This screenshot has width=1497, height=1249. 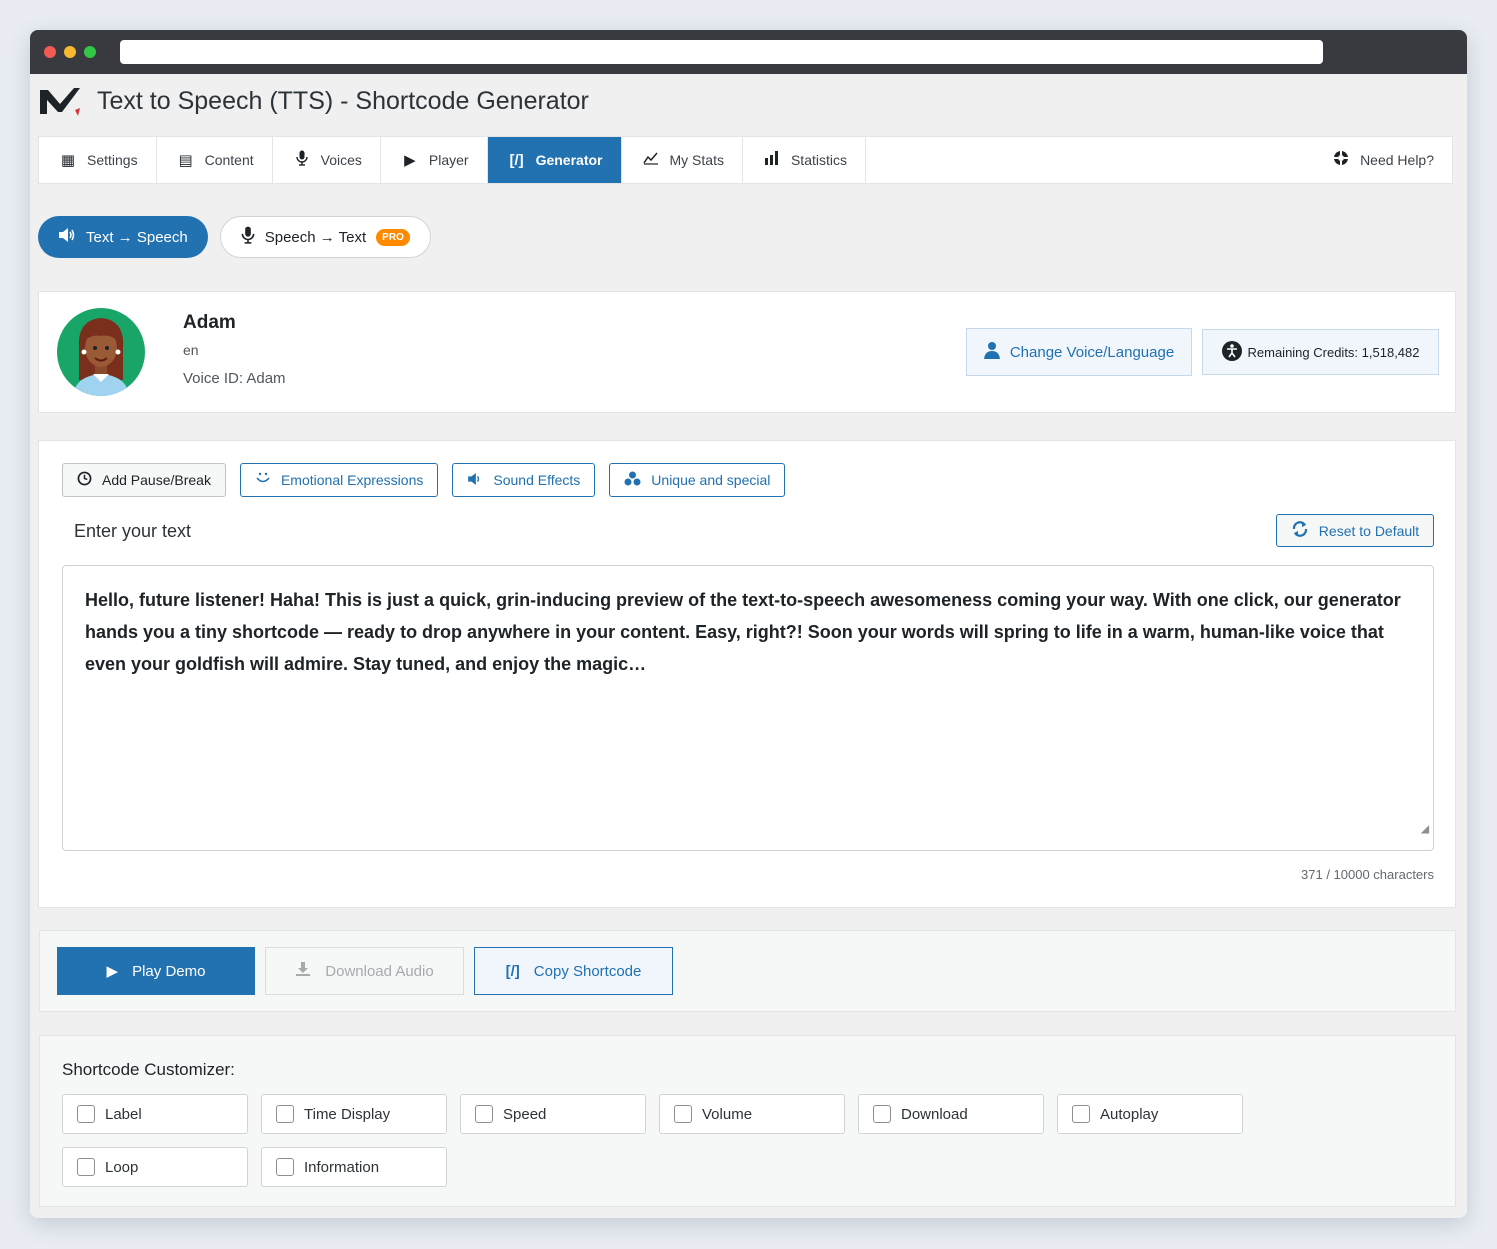 I want to click on tab-settings: ▦ Settings, so click(x=98, y=160).